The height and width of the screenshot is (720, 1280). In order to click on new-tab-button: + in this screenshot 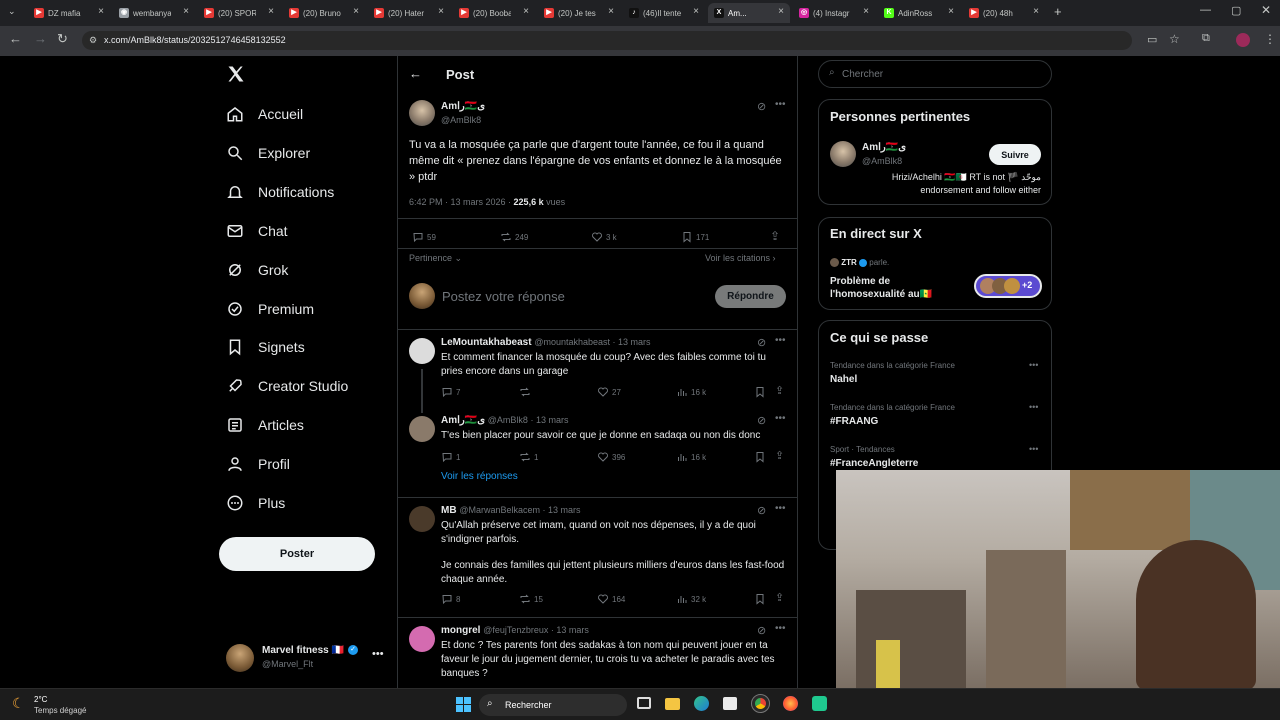, I will do `click(1058, 11)`.